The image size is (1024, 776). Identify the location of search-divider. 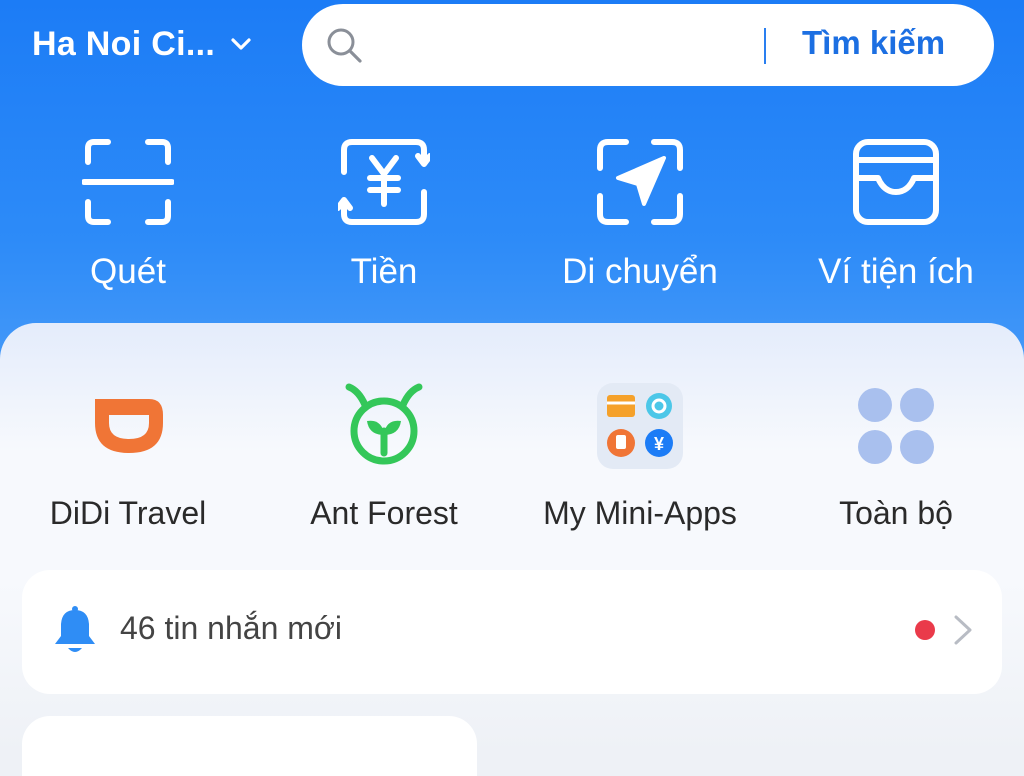
(765, 46).